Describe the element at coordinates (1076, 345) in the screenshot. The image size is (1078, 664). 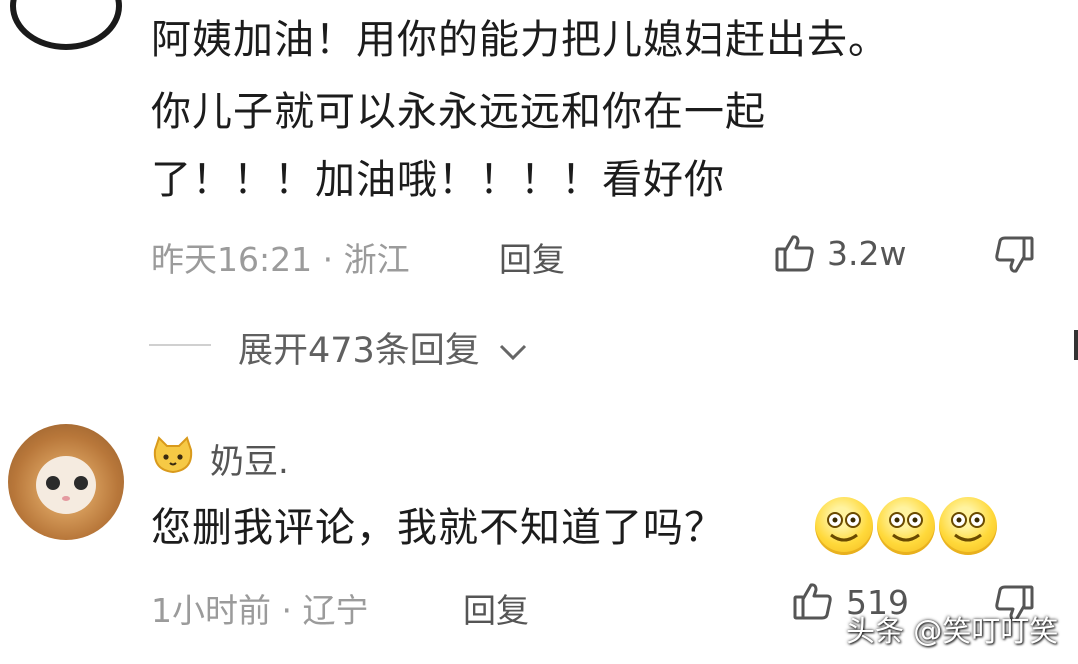
I see `scroll-indicator` at that location.